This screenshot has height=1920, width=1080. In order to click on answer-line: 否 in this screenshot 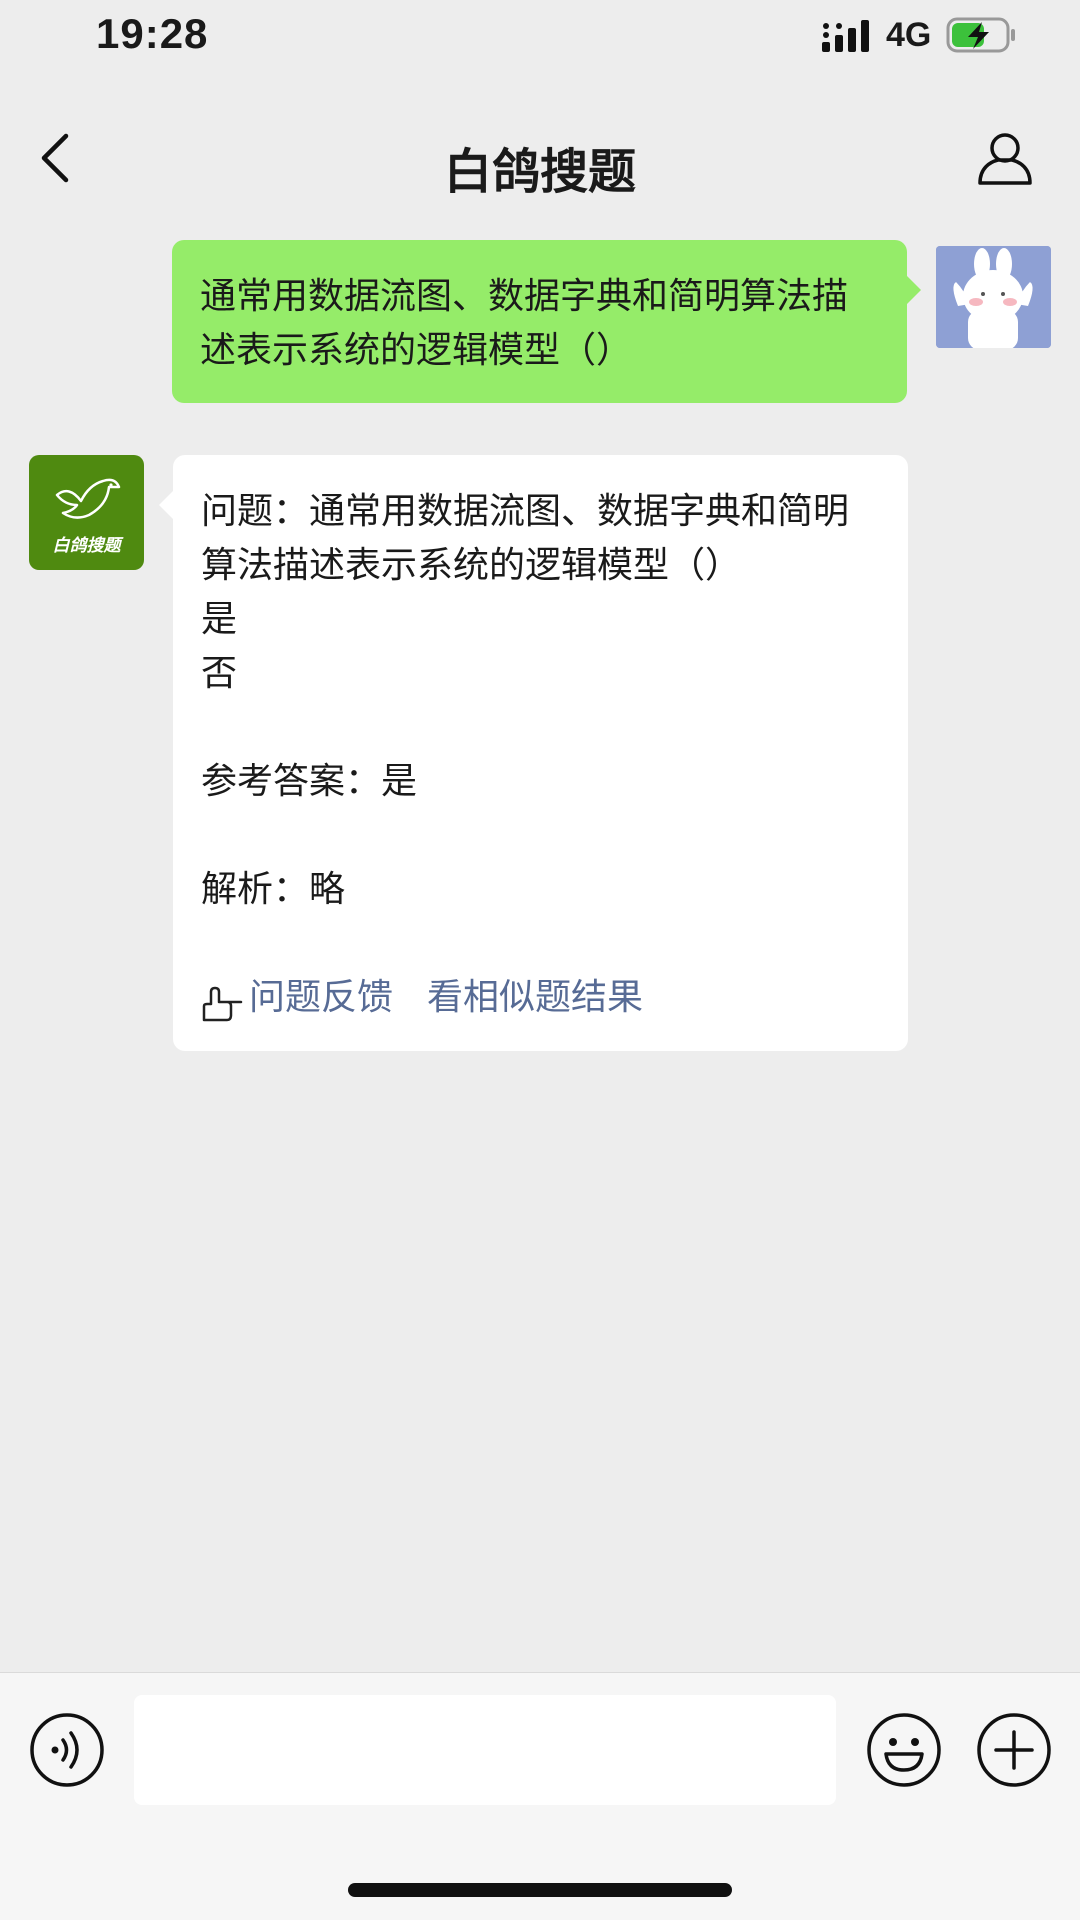, I will do `click(219, 673)`.